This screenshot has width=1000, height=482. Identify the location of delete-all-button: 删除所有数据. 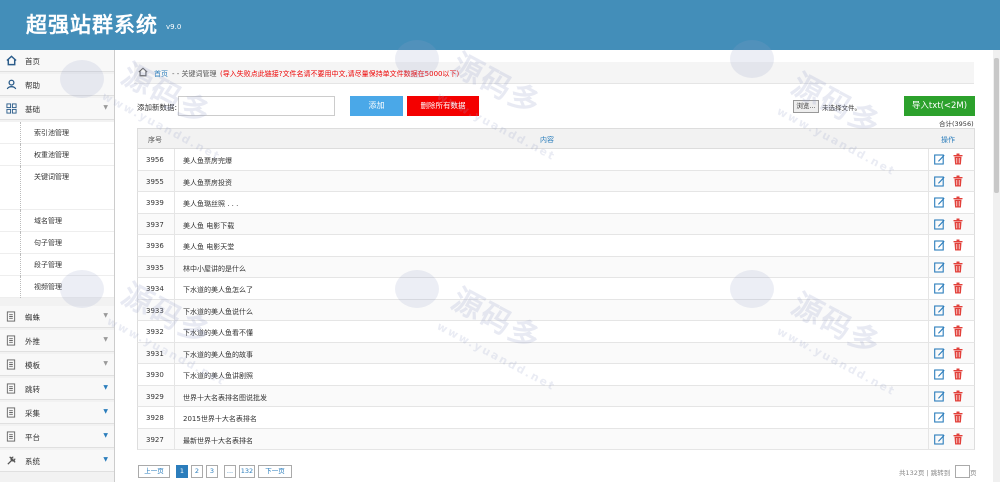
(443, 106).